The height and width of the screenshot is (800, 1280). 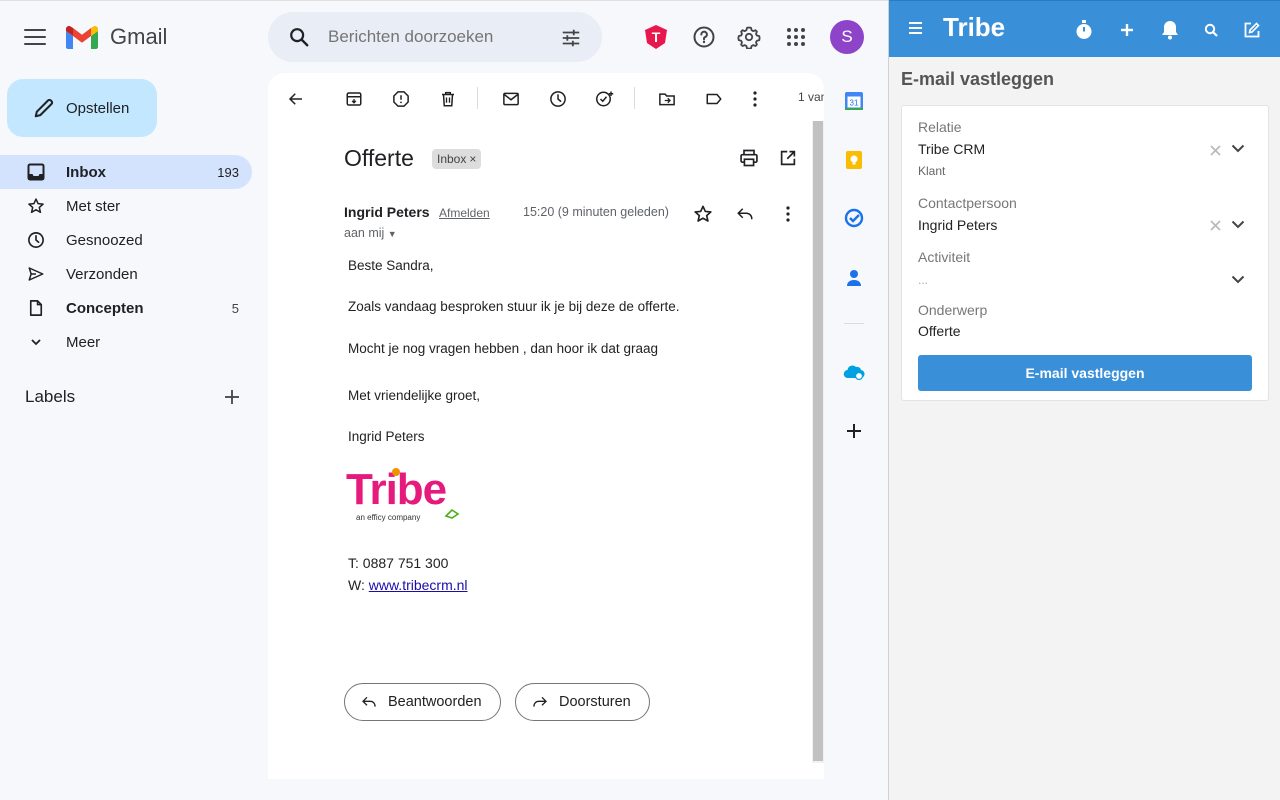 I want to click on relation-clear-icon, so click(x=1215, y=150).